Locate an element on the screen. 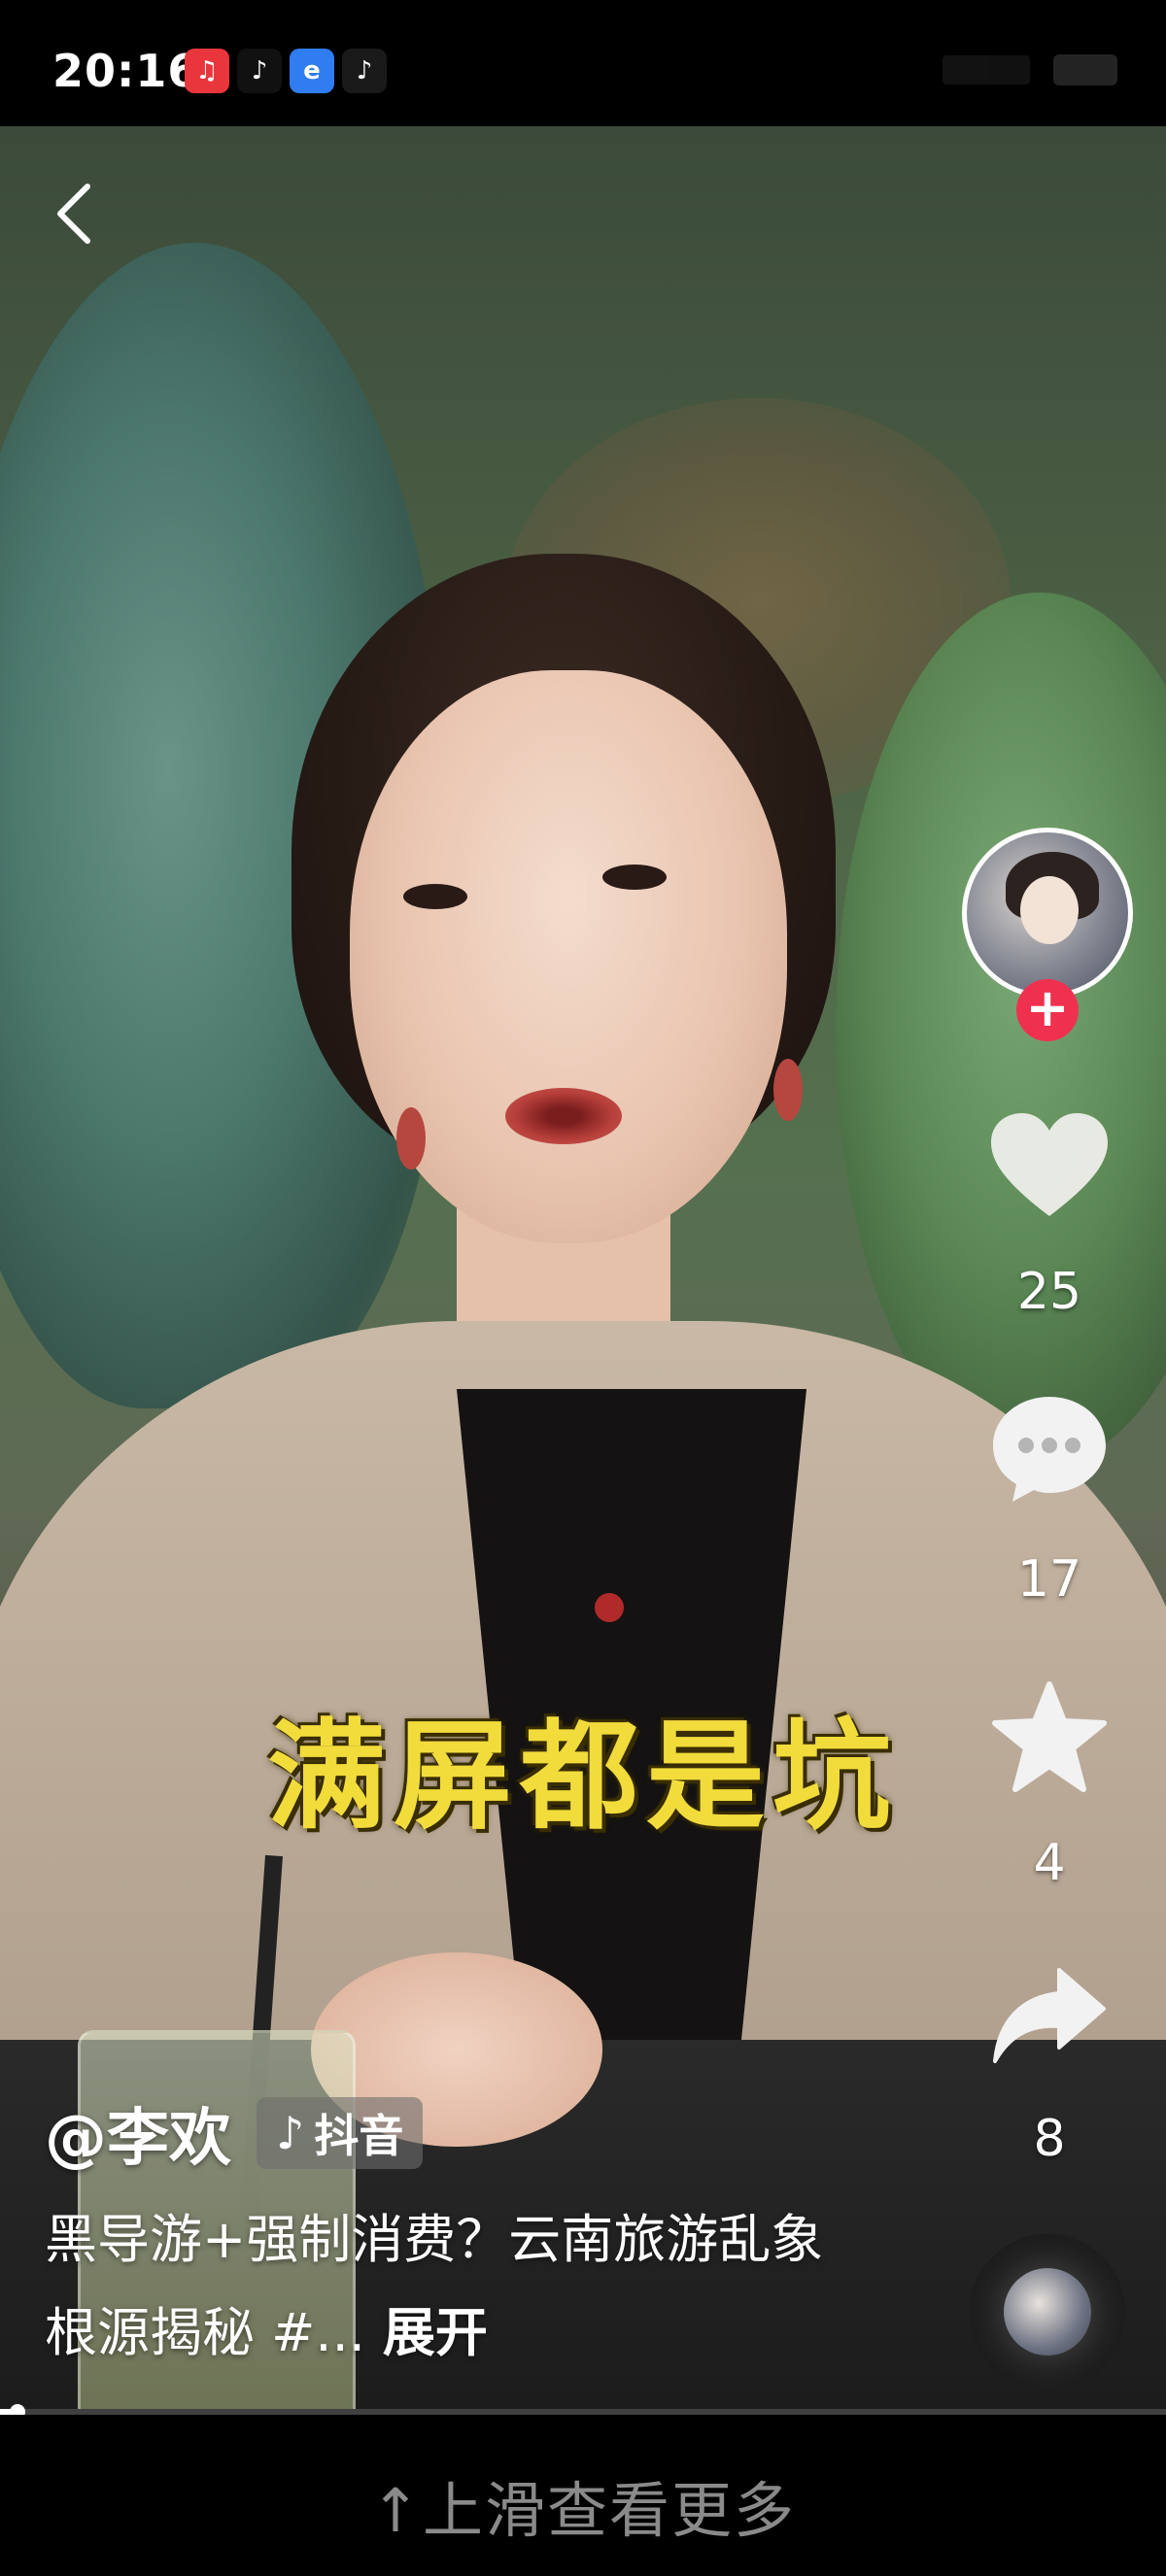  bottom-bar: ↑上滑查看更多 is located at coordinates (583, 2495).